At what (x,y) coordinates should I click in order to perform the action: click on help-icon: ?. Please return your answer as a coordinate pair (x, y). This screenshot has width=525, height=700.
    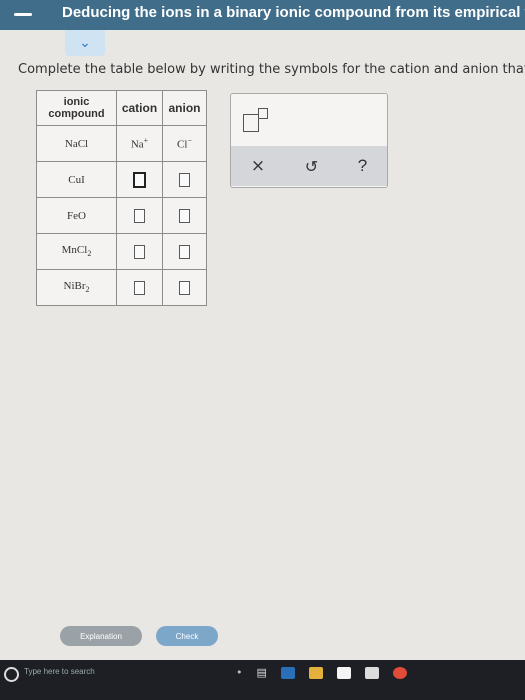
    Looking at the image, I should click on (362, 166).